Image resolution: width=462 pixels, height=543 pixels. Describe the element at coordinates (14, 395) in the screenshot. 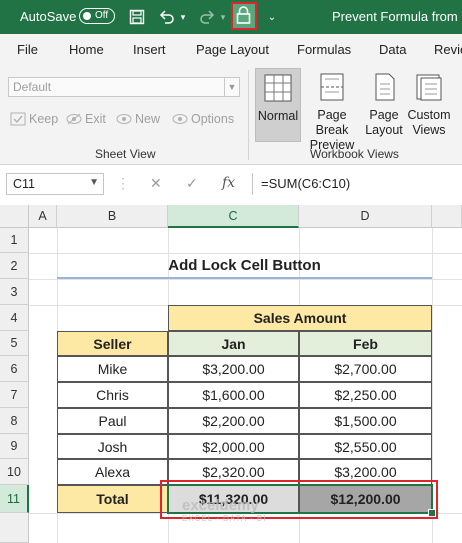

I see `row-header: 7` at that location.